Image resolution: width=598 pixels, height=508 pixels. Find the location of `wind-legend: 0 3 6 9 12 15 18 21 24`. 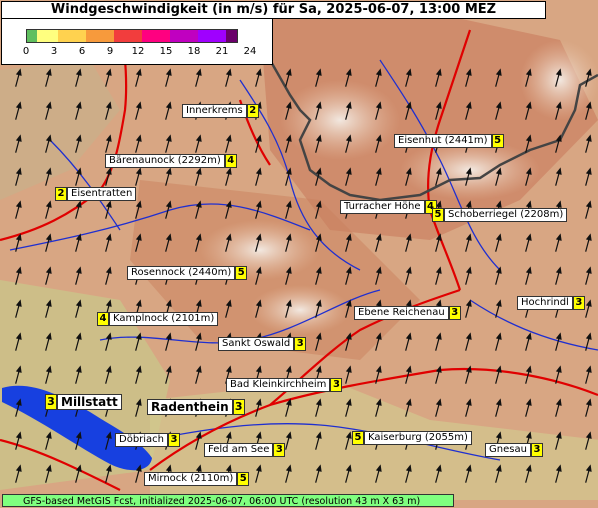

wind-legend: 0 3 6 9 12 15 18 21 24 is located at coordinates (137, 41).